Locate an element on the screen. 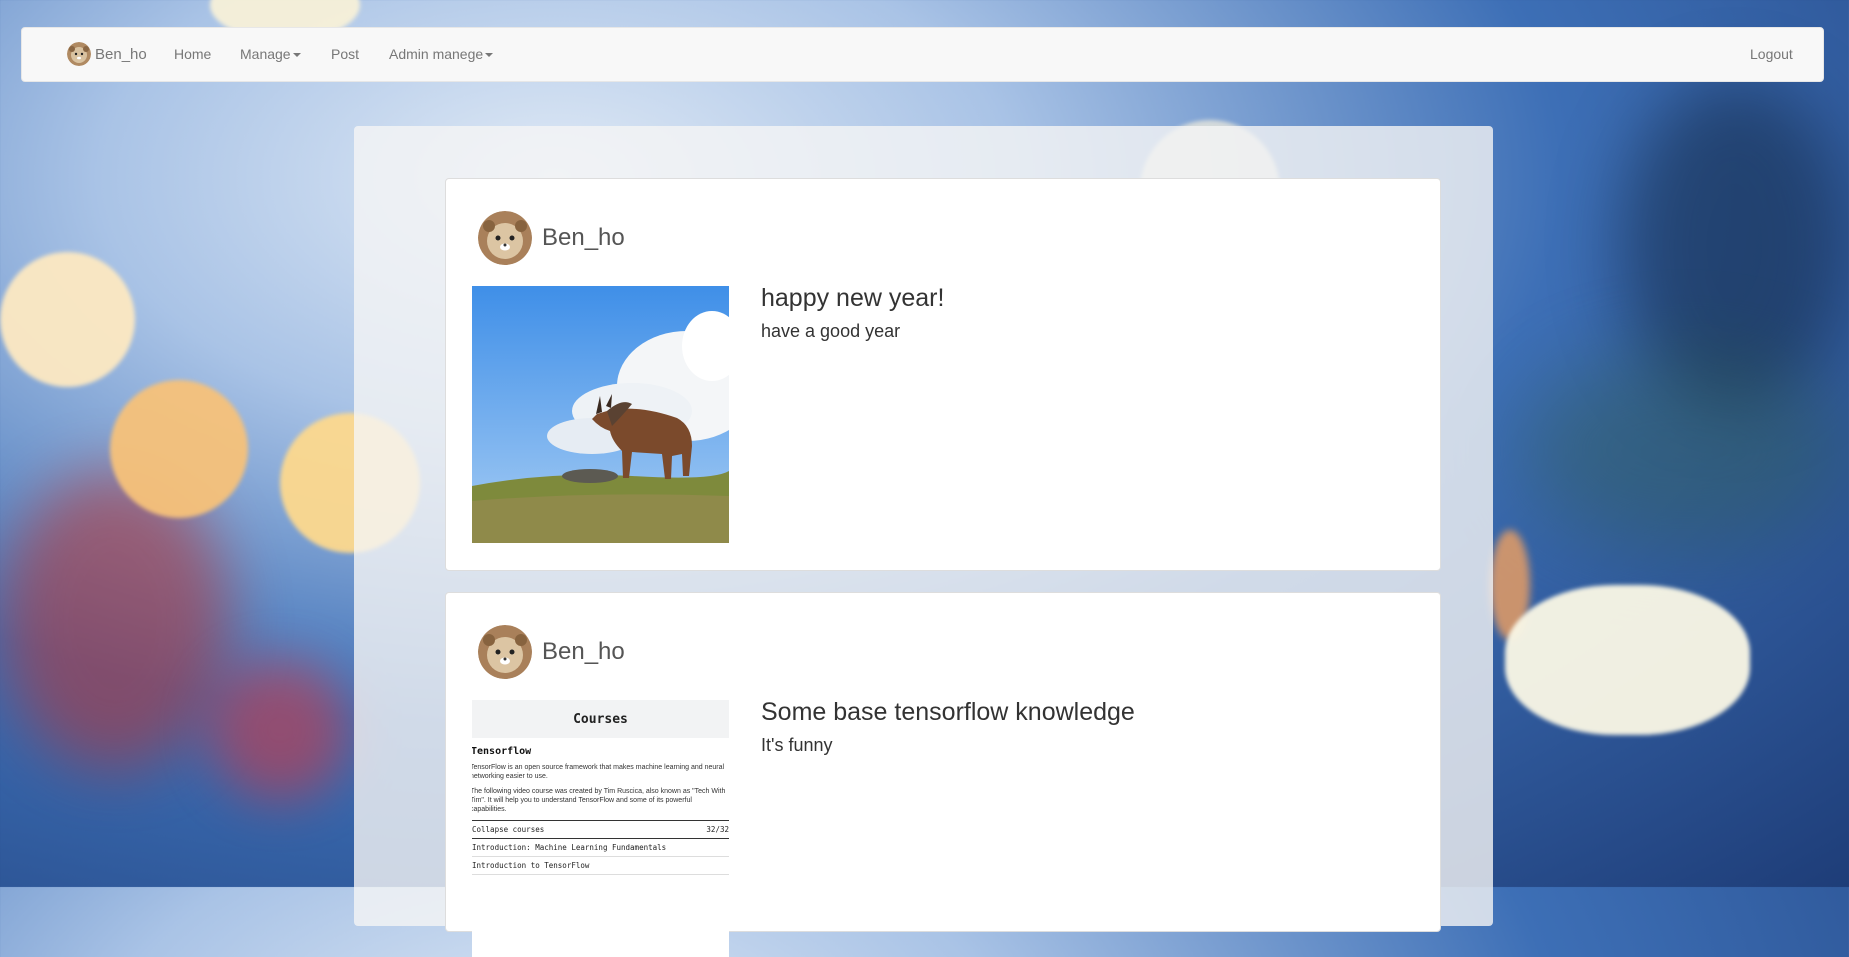  post-image is located at coordinates (600, 414).